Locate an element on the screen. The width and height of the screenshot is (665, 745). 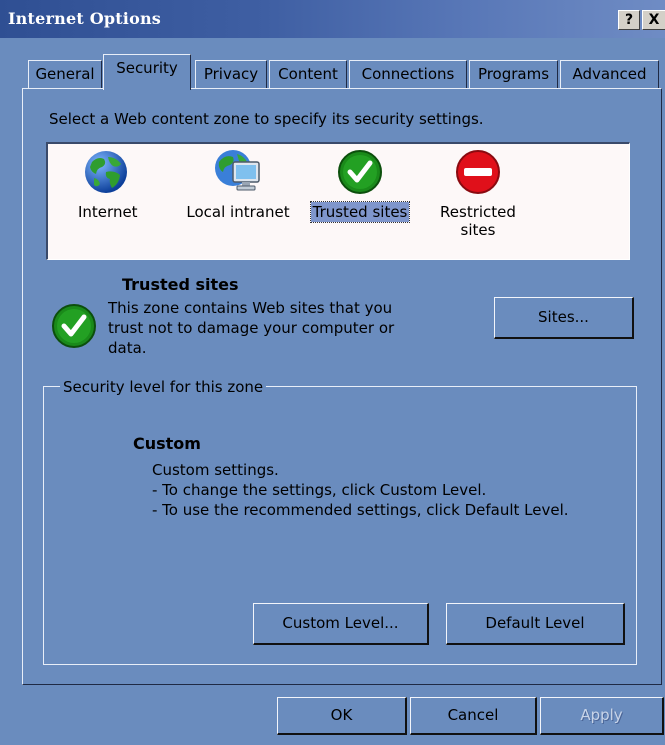
tab-security: Security is located at coordinates (147, 72).